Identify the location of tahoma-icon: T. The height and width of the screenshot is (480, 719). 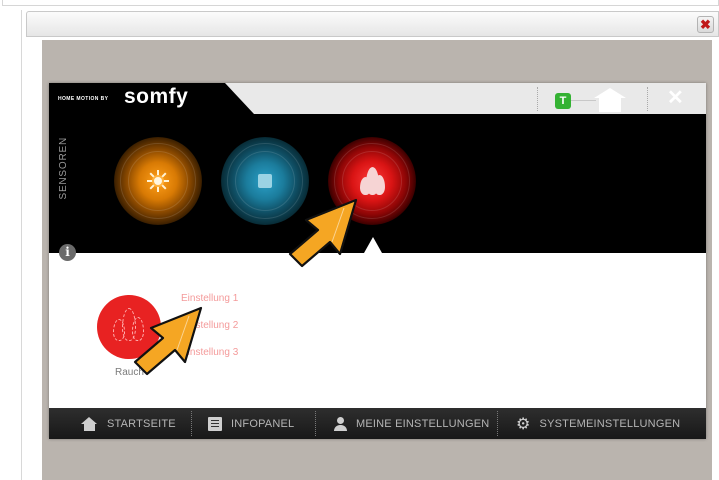
(563, 101).